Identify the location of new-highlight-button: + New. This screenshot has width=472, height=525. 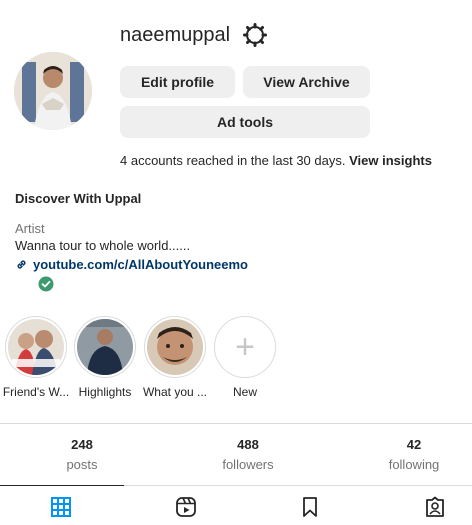
(245, 357).